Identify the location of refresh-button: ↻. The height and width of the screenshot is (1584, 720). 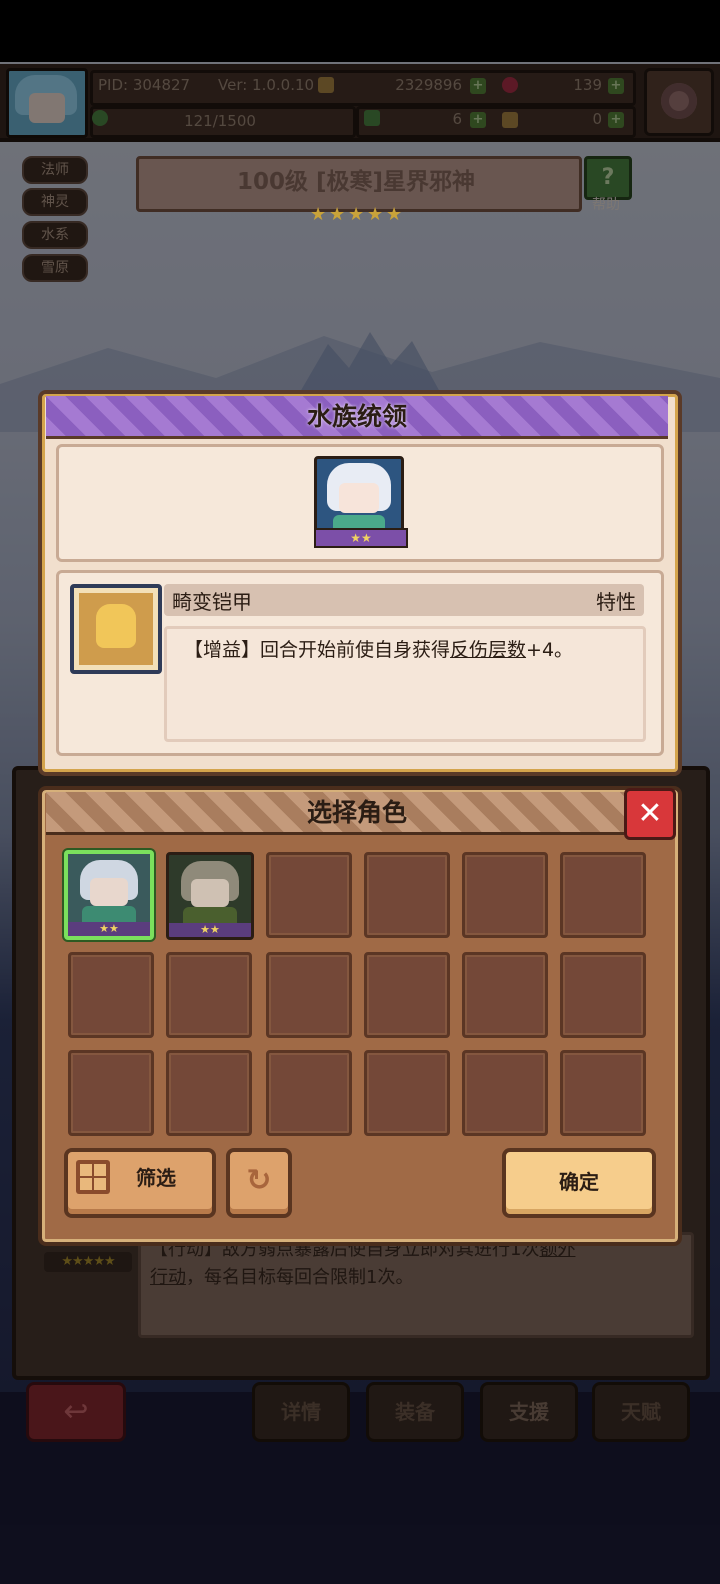
(259, 1183).